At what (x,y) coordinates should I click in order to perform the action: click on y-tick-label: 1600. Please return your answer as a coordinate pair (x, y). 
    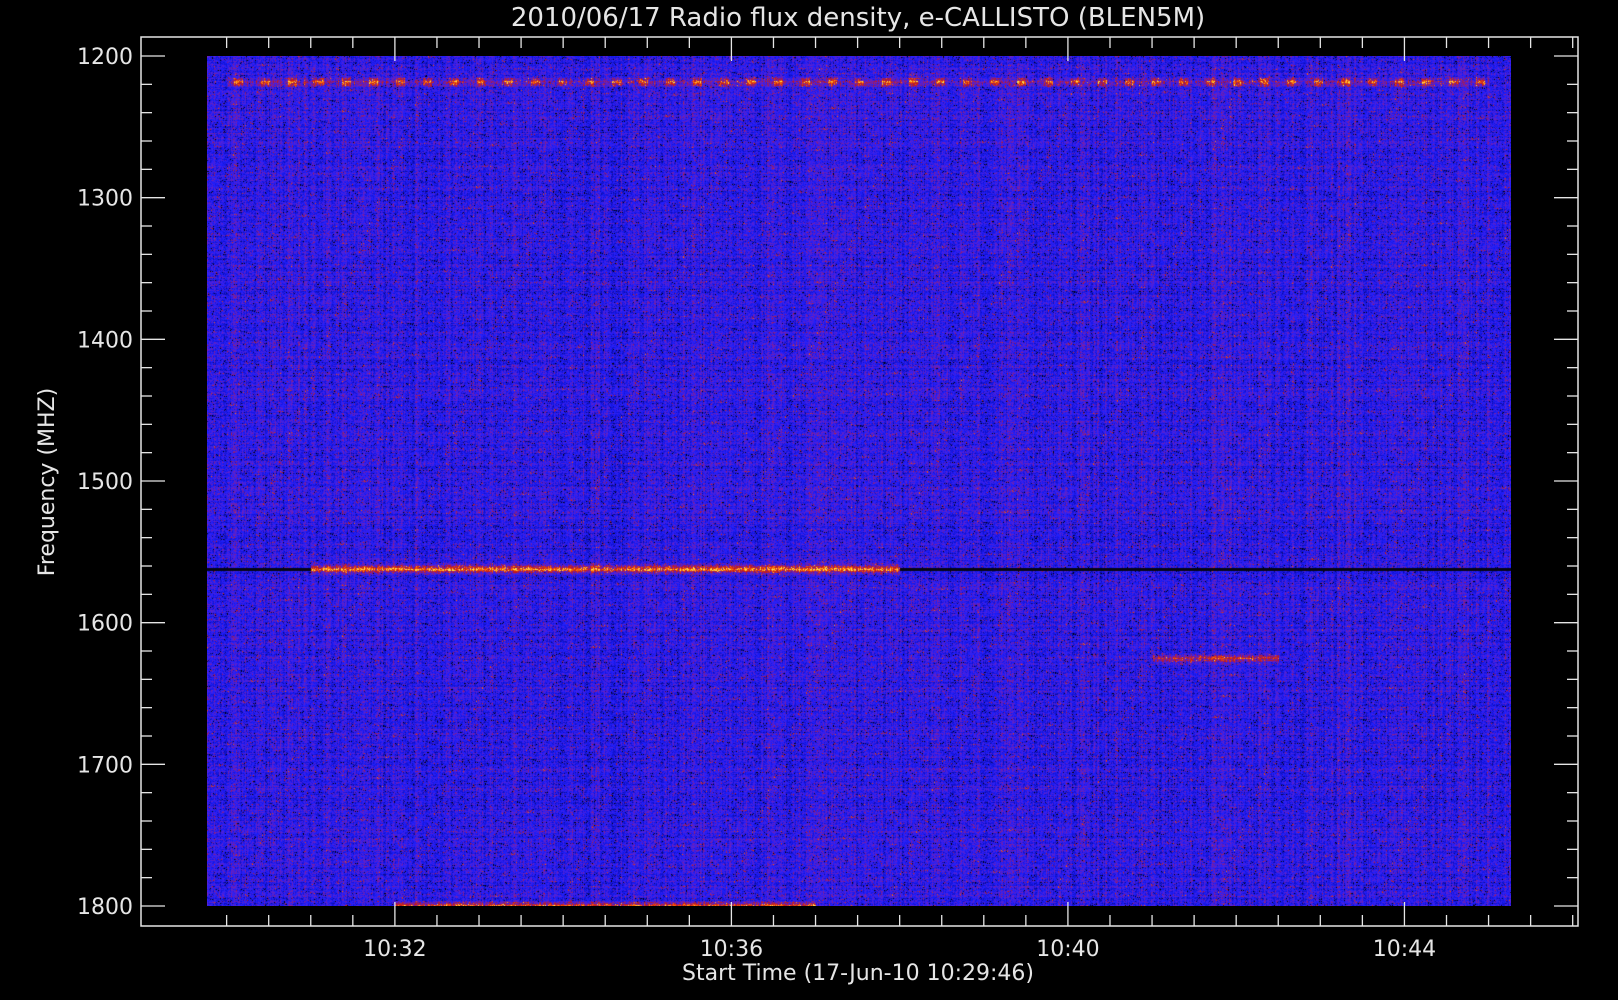
    Looking at the image, I should click on (105, 624).